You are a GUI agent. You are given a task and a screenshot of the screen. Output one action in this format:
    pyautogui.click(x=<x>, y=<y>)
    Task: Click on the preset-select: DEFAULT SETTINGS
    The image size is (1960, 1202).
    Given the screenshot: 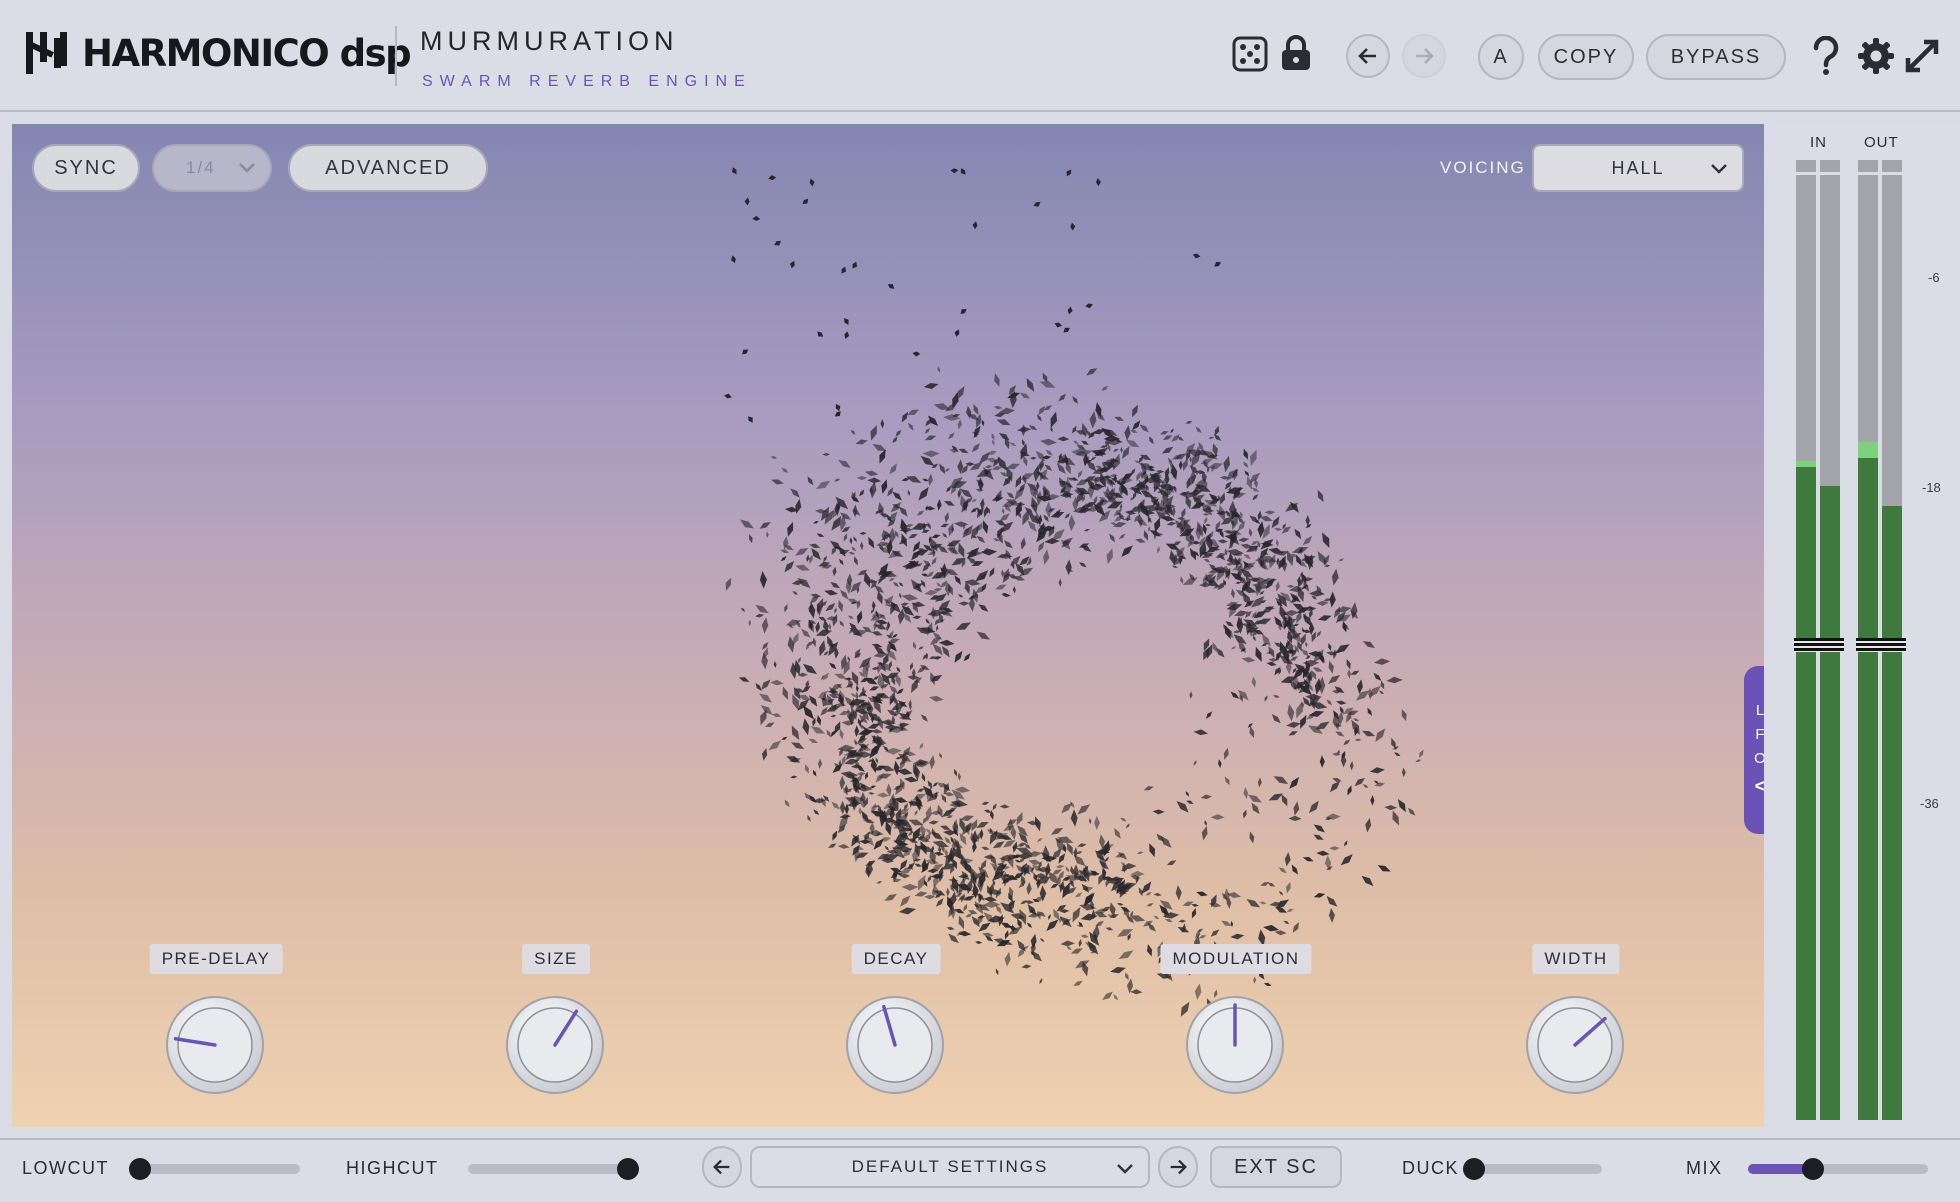 What is the action you would take?
    pyautogui.click(x=950, y=1167)
    